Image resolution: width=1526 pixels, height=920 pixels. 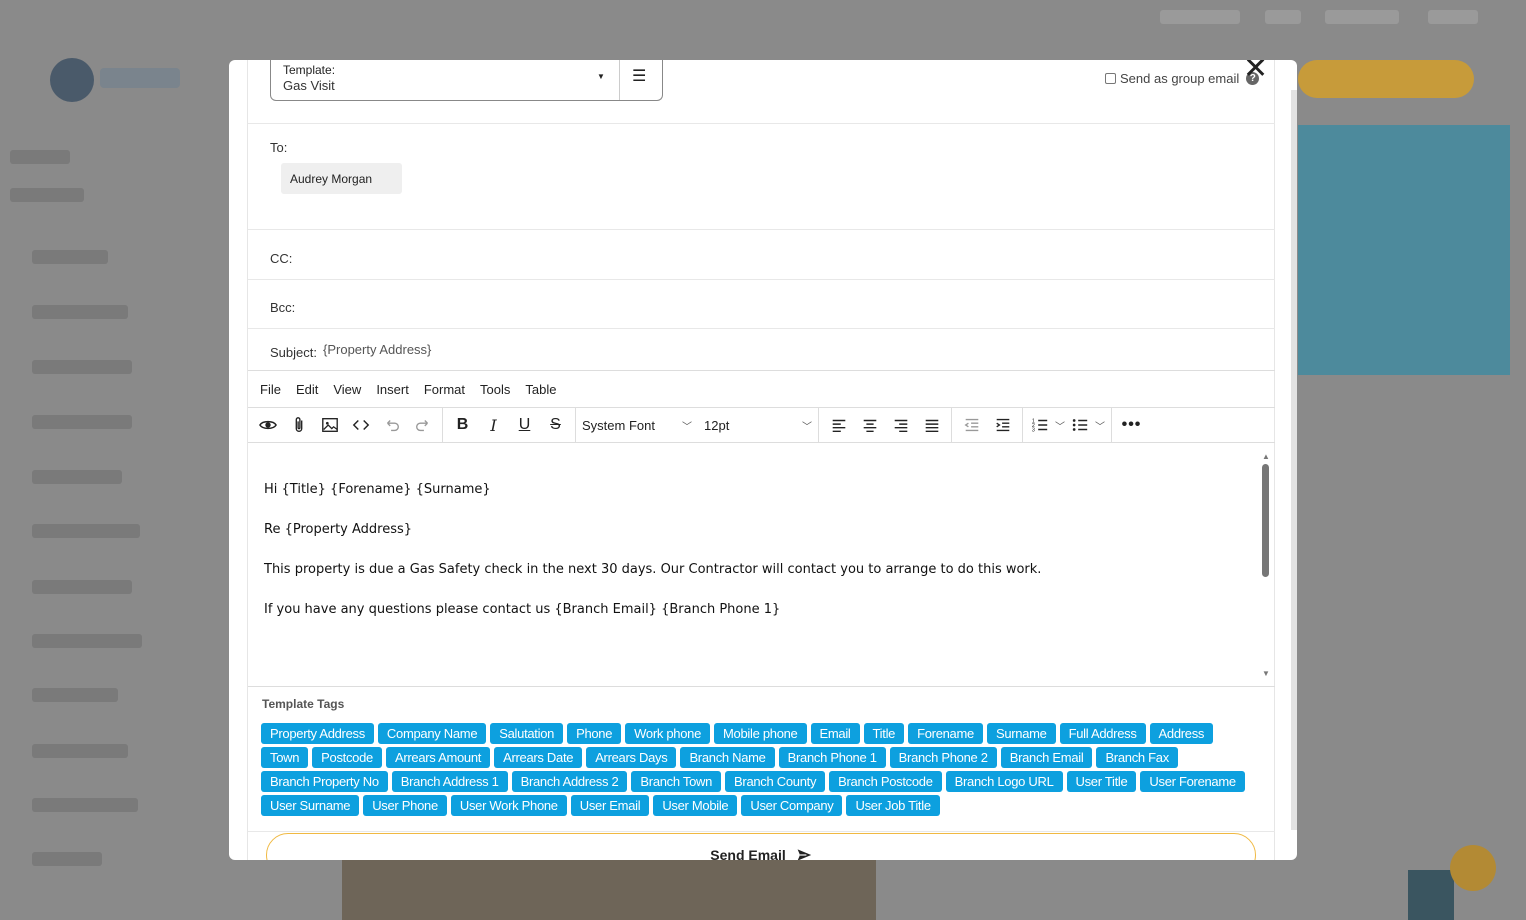 I want to click on redo-icon, so click(x=422, y=425).